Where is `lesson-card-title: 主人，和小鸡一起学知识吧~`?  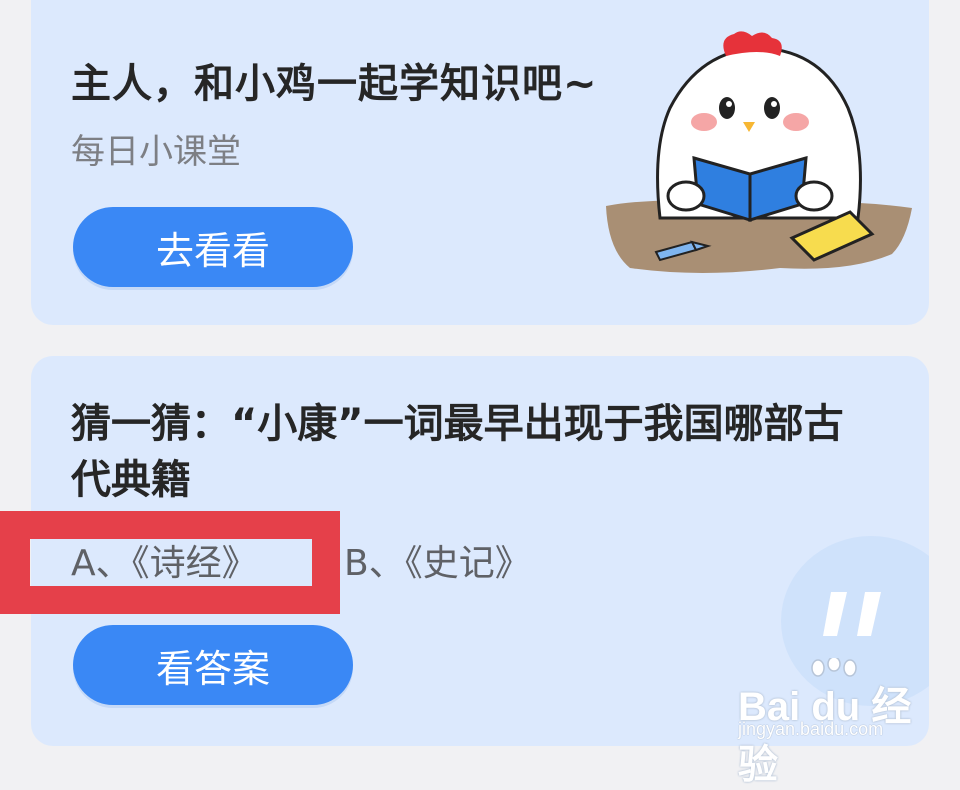
lesson-card-title: 主人，和小鸡一起学知识吧~ is located at coordinates (334, 84).